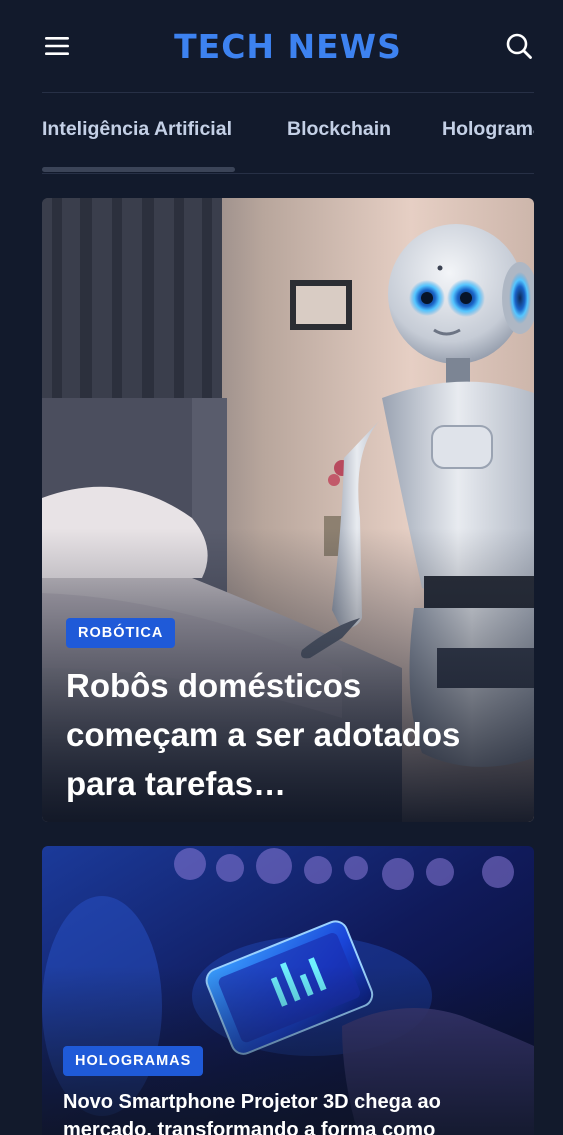 This screenshot has width=563, height=1135. I want to click on active-tab-indicator, so click(138, 169).